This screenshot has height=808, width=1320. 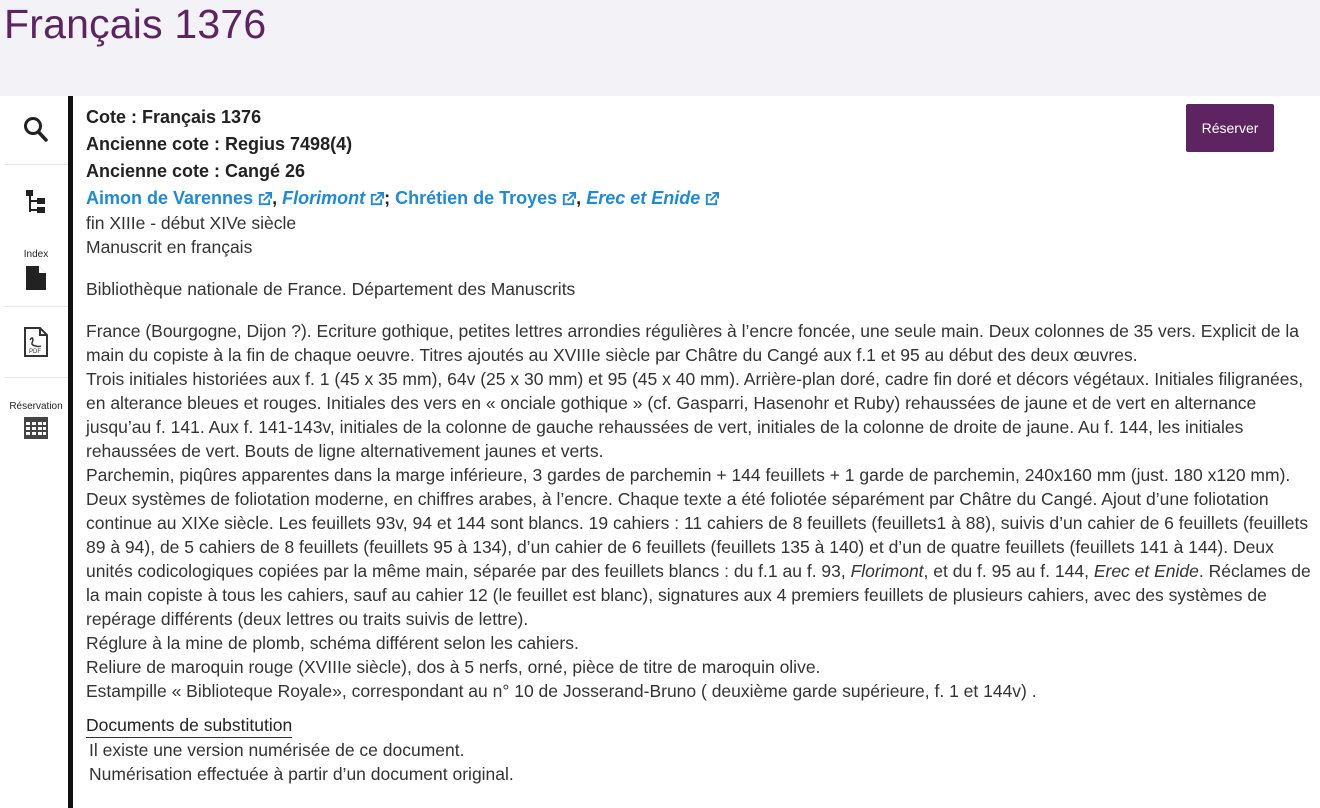 What do you see at coordinates (169, 247) in the screenshot?
I see `language: Manuscrit en français` at bounding box center [169, 247].